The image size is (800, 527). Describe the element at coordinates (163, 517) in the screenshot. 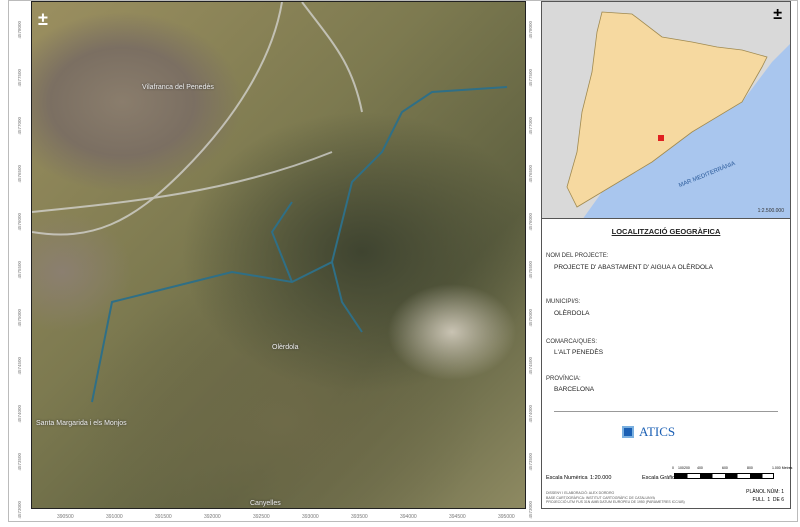

I see `x-tick-label: 391500` at that location.